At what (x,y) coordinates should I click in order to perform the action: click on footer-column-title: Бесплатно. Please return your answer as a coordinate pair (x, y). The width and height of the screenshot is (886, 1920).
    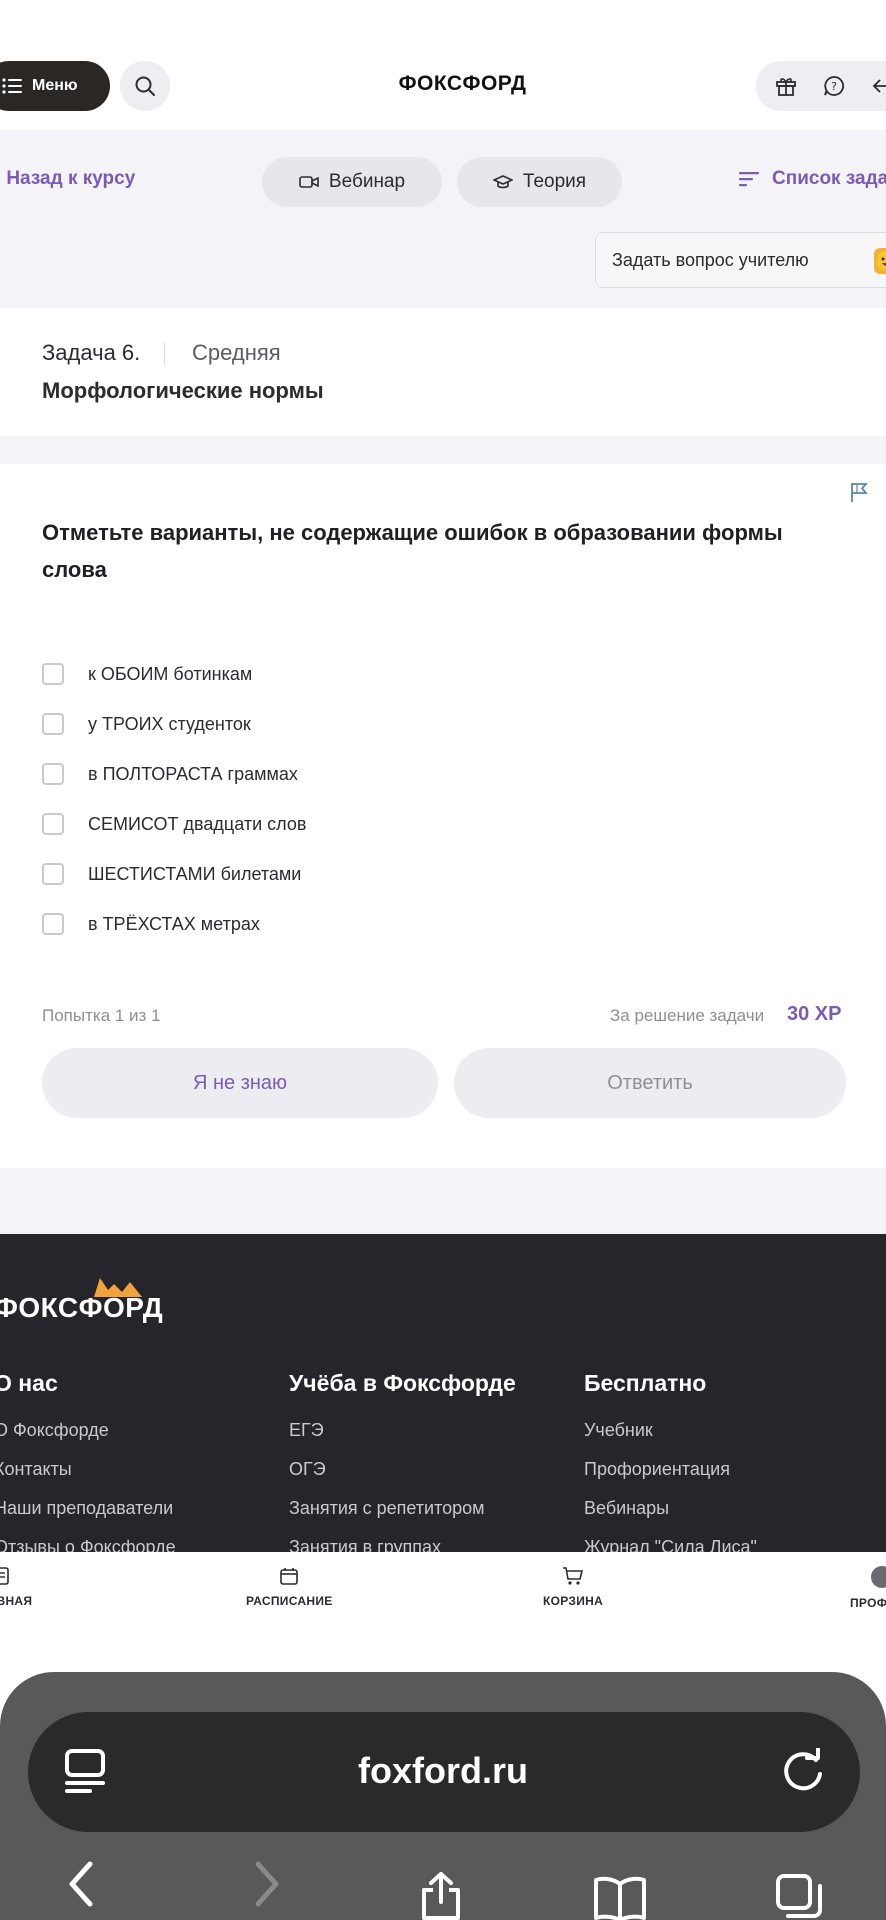
    Looking at the image, I should click on (645, 1383).